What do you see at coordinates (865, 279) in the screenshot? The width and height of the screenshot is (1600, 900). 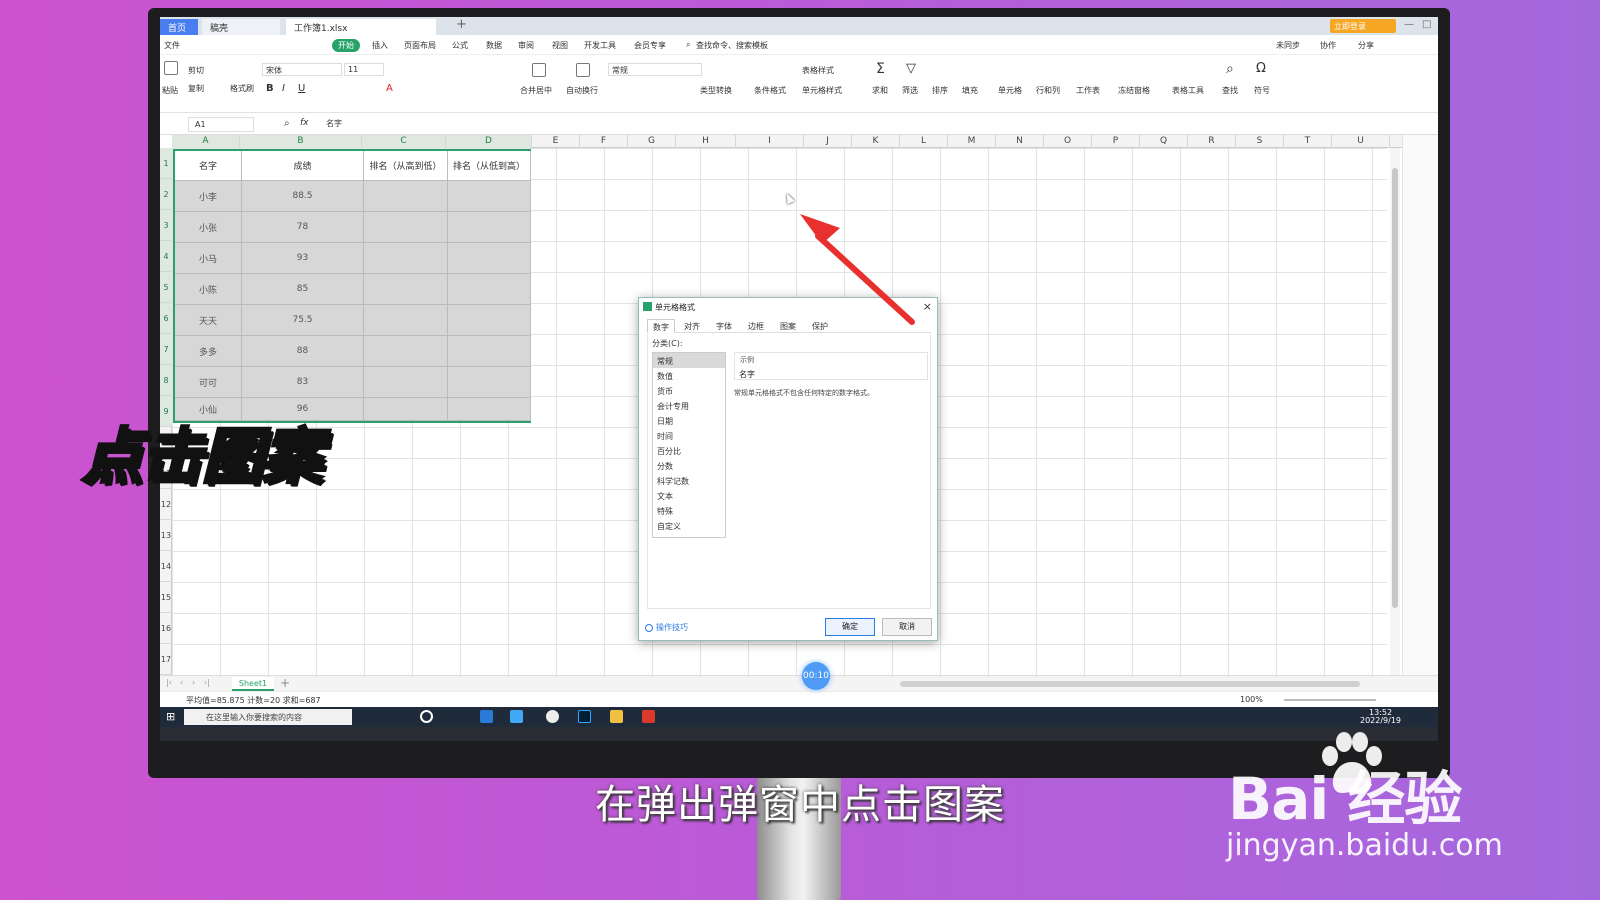 I see `arrow-shaft` at bounding box center [865, 279].